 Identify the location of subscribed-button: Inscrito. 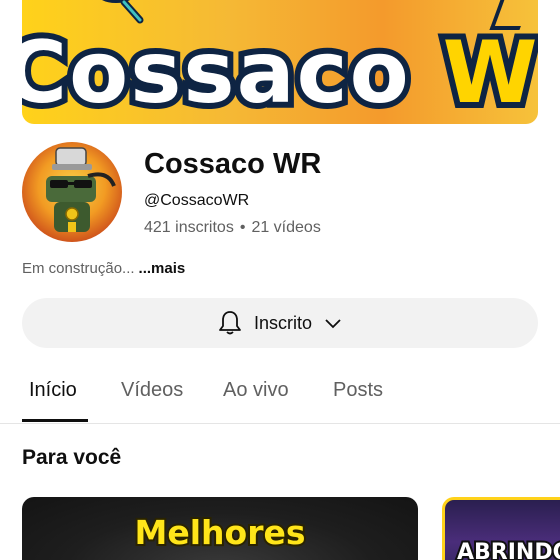
(280, 323).